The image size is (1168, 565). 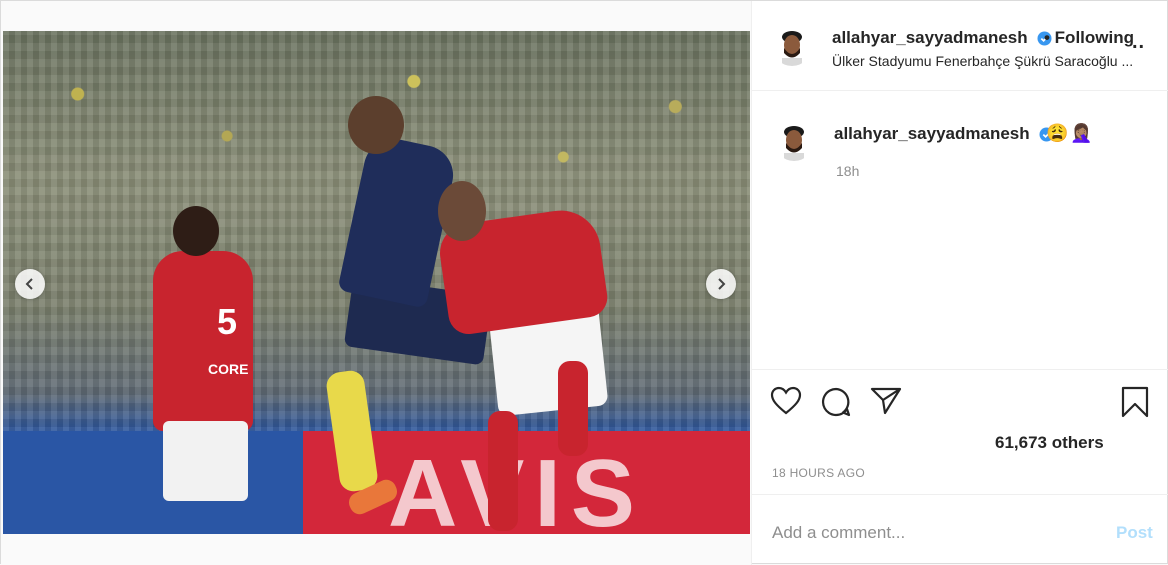 I want to click on caption-timestamp: 18h, so click(x=847, y=171).